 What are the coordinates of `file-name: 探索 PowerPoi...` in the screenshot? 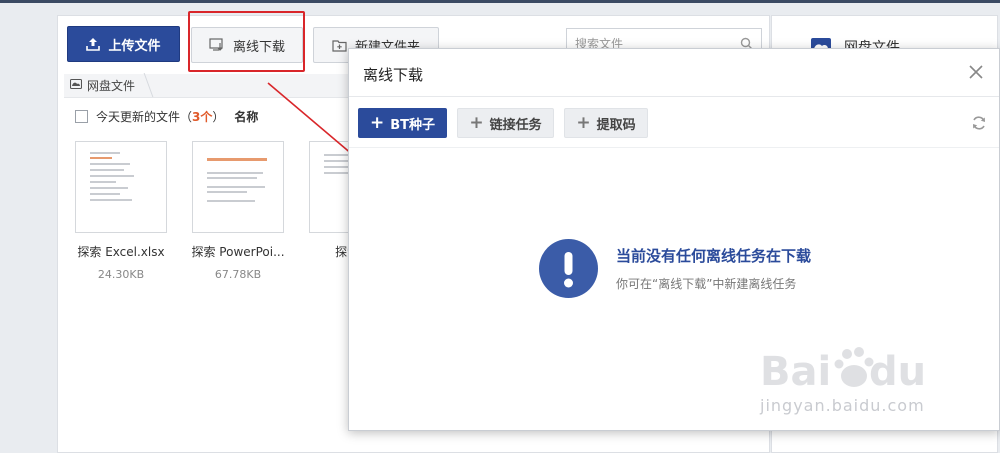 It's located at (238, 252).